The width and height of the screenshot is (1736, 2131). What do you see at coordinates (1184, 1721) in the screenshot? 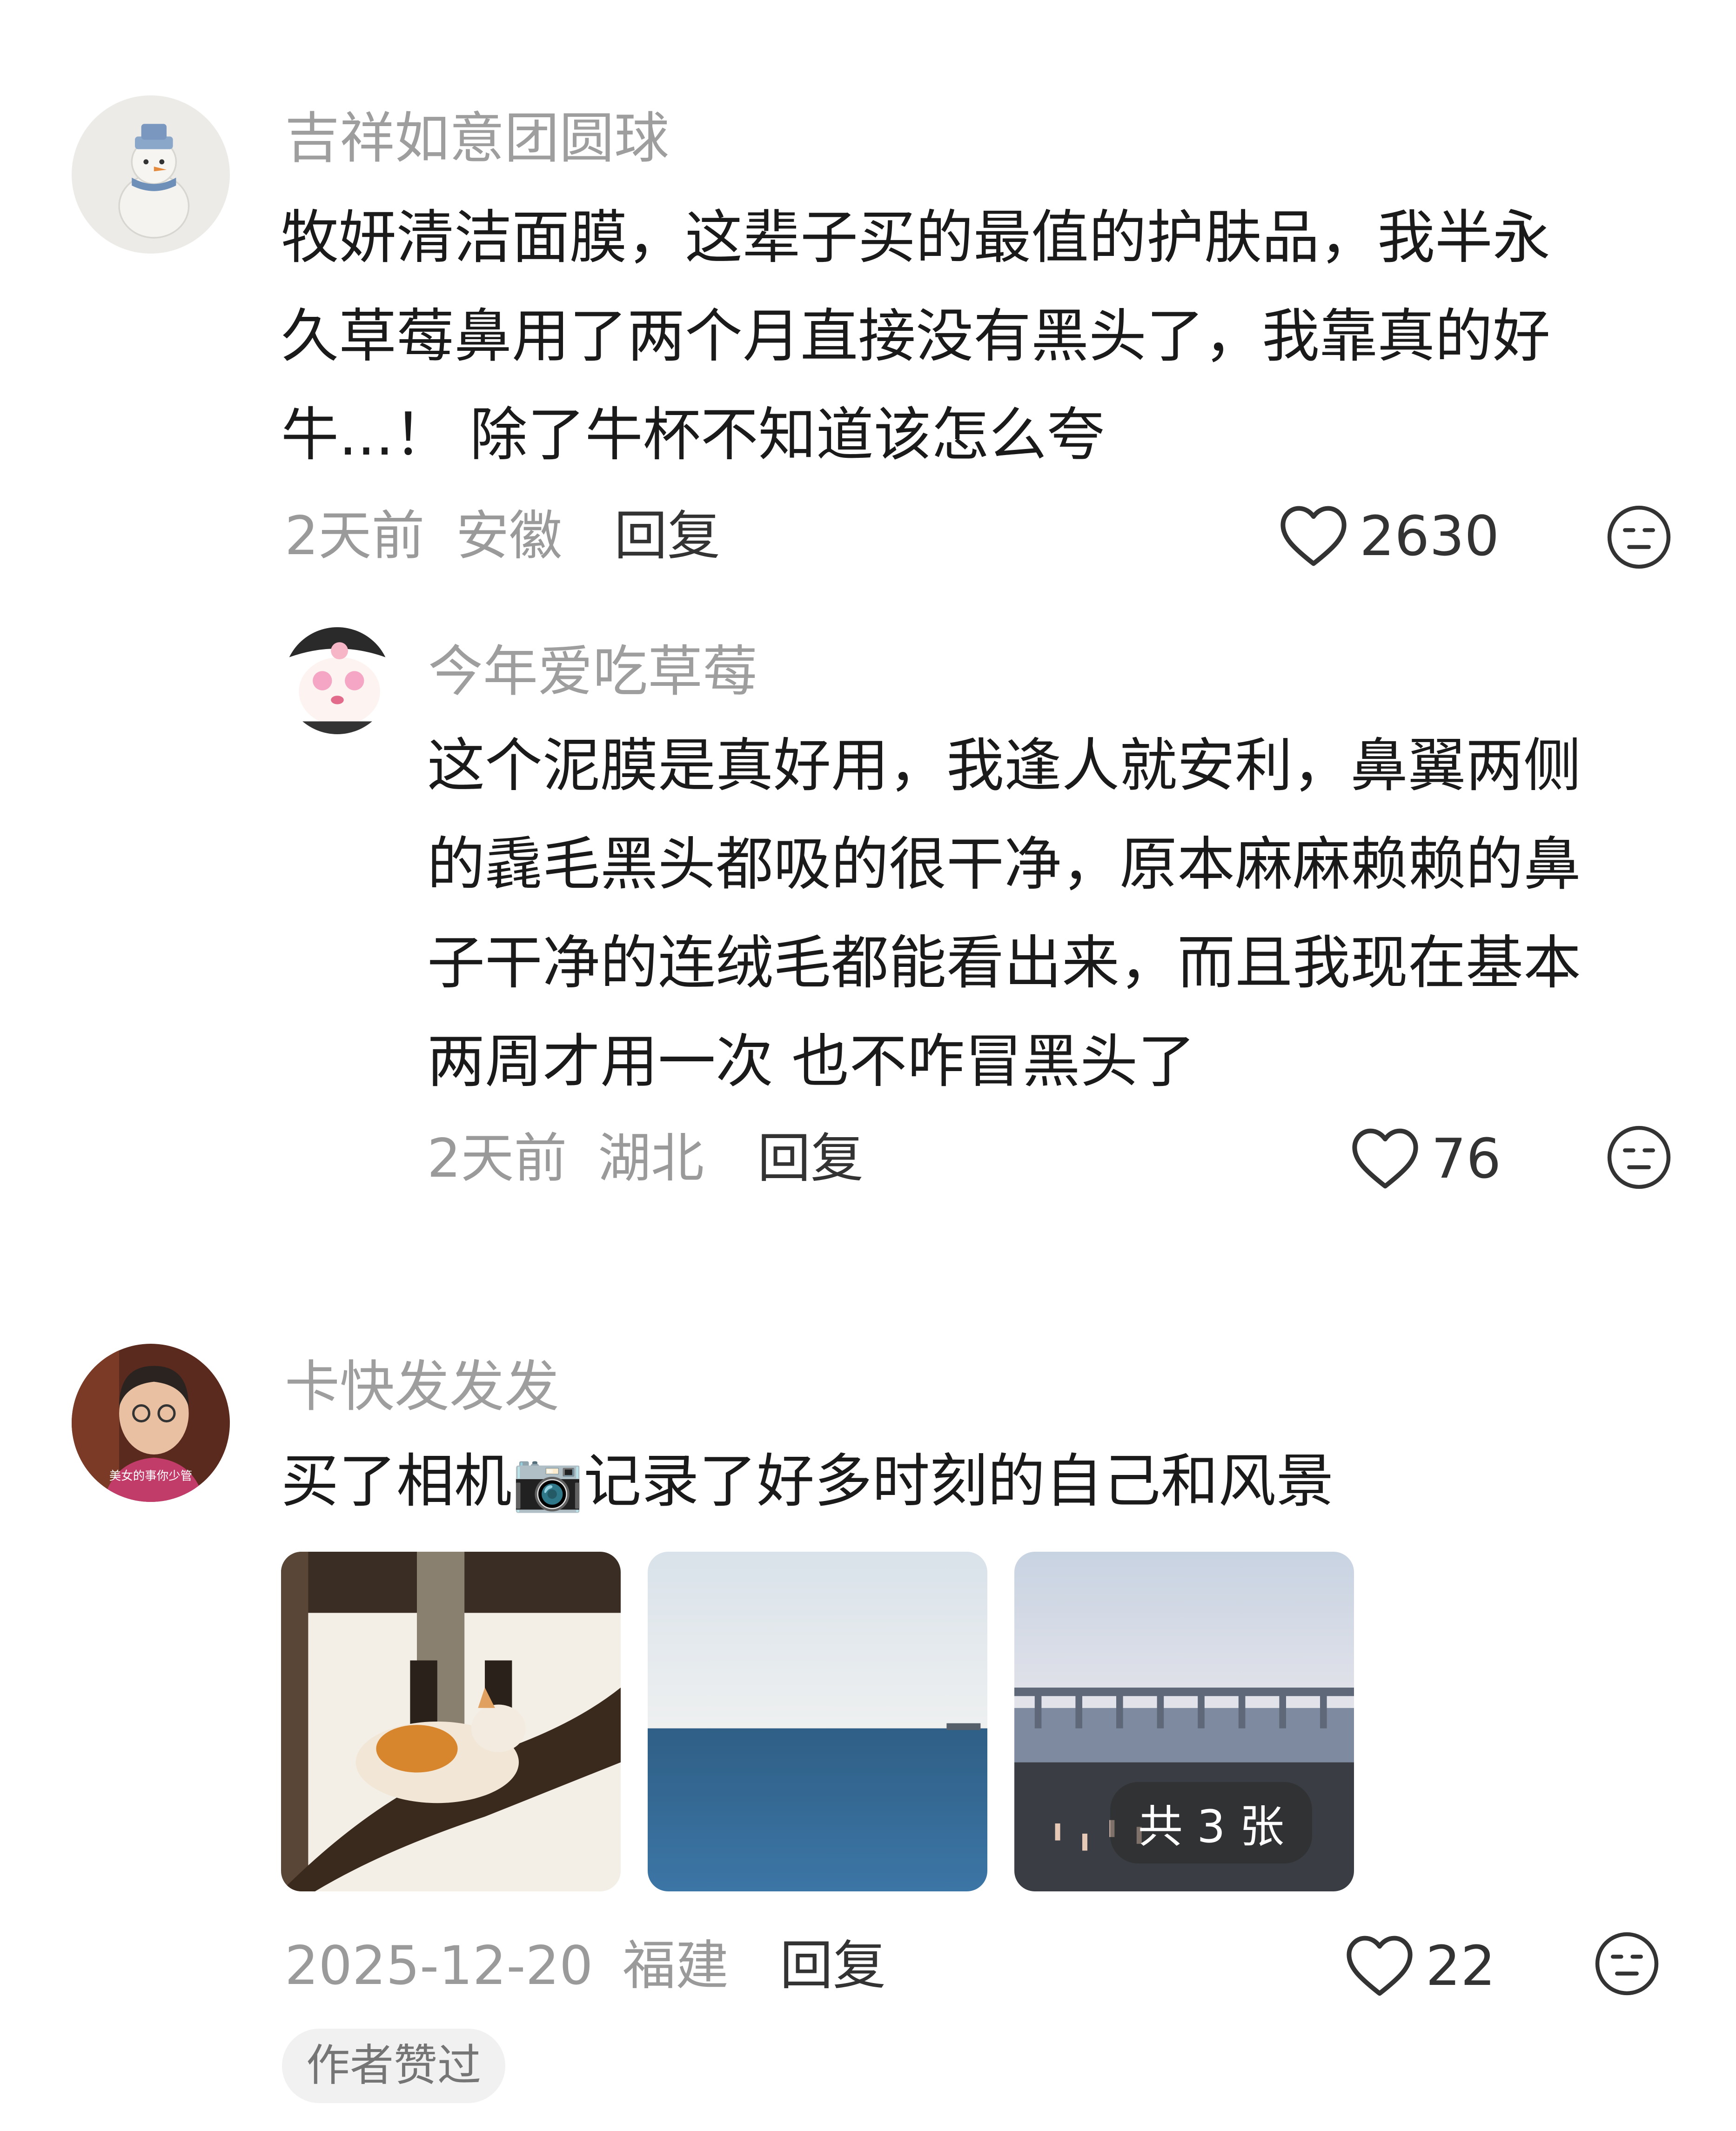
I see `comment-image-bridge: 共 3 张` at bounding box center [1184, 1721].